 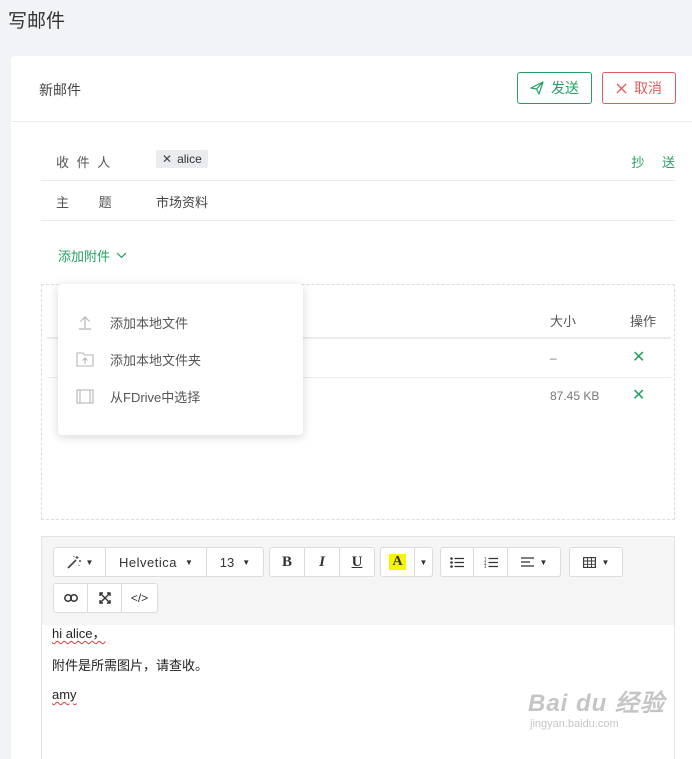 I want to click on recipient-name: alice, so click(x=189, y=159).